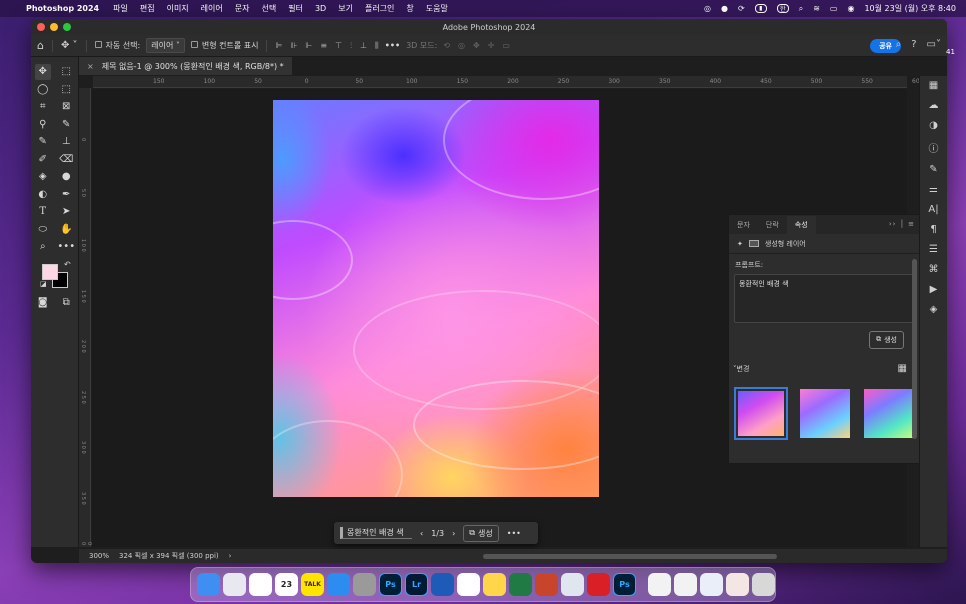  I want to click on quick-mask-icon: ◙, so click(43, 302).